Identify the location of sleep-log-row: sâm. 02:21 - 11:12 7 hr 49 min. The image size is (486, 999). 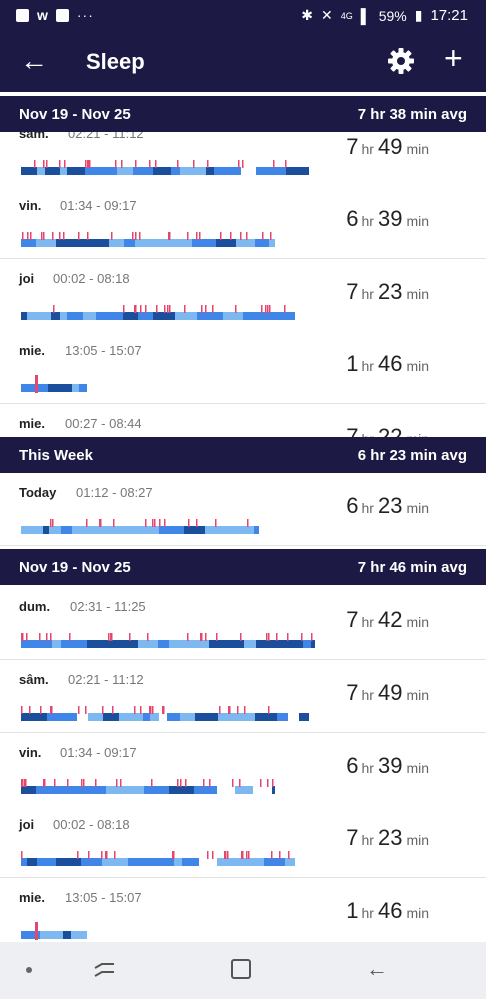
(243, 696).